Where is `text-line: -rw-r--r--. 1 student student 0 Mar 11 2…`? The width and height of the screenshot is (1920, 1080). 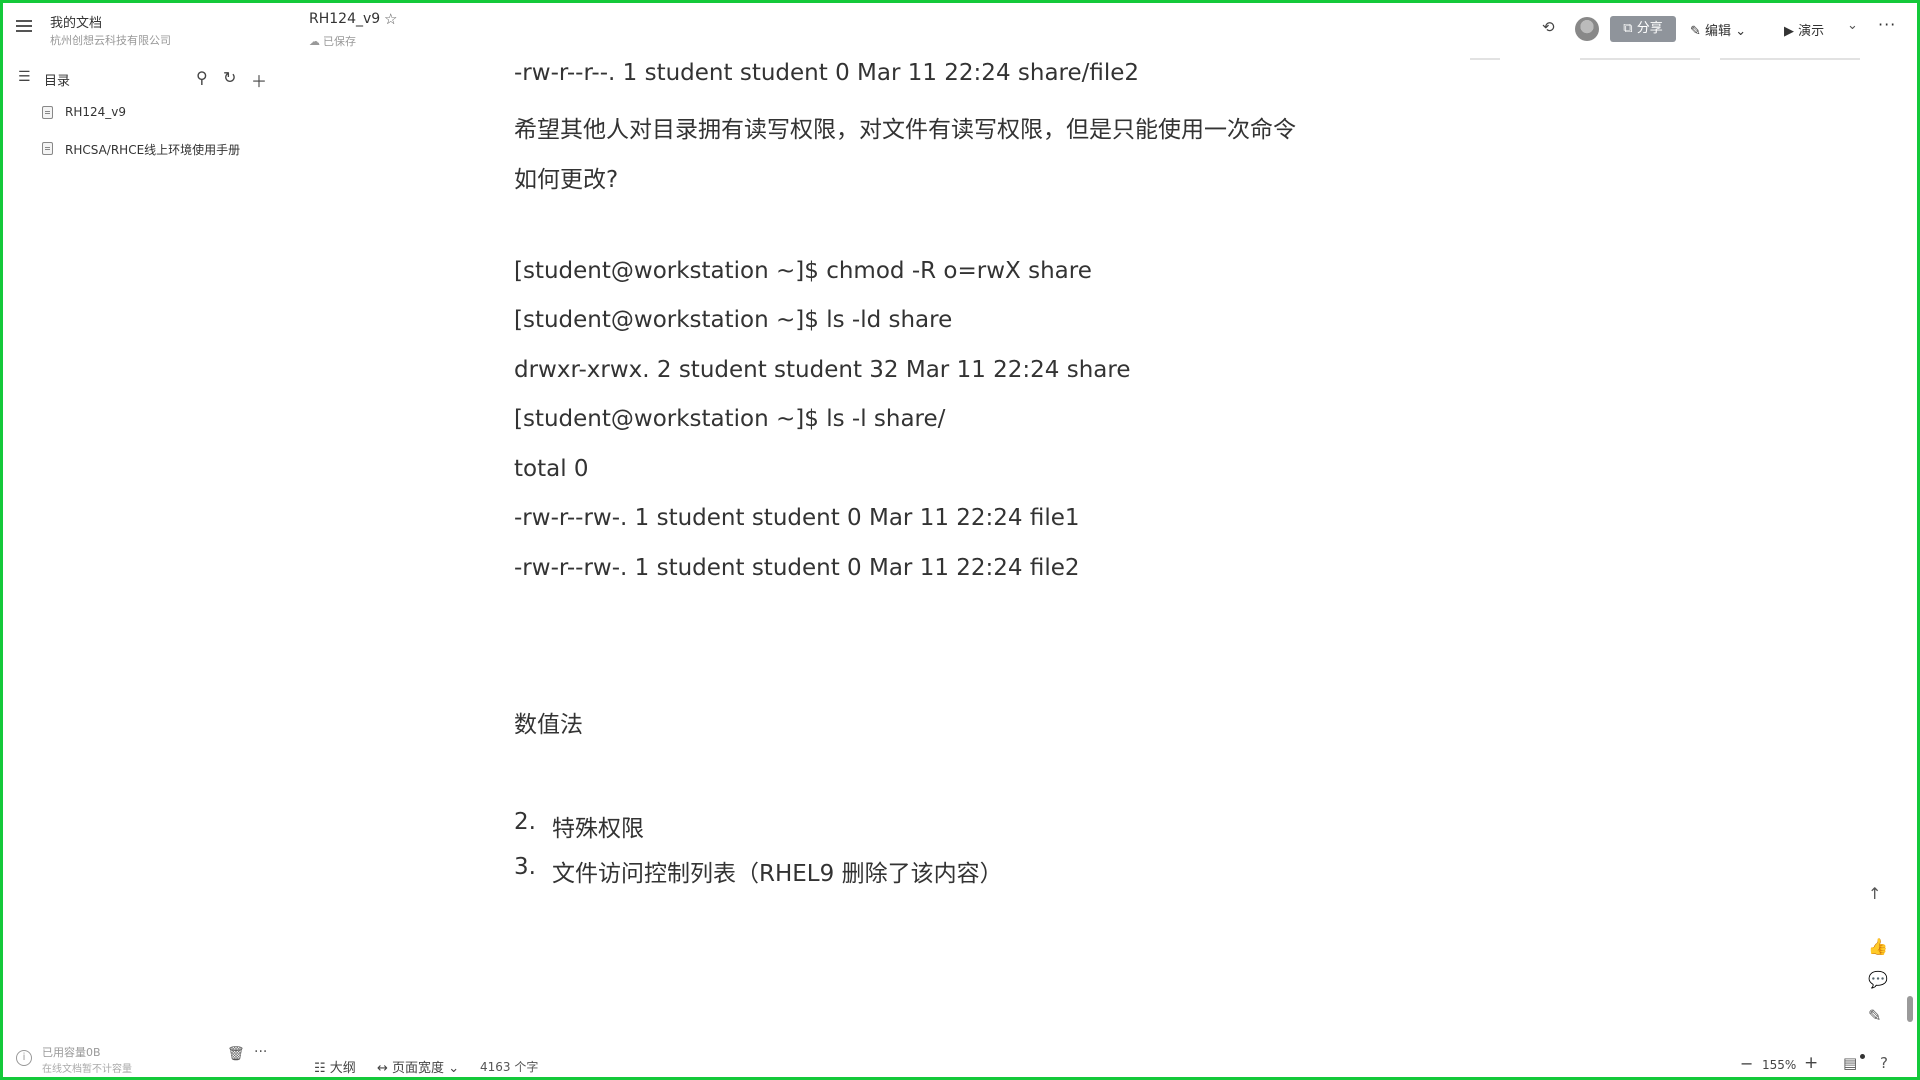 text-line: -rw-r--r--. 1 student student 0 Mar 11 2… is located at coordinates (827, 73).